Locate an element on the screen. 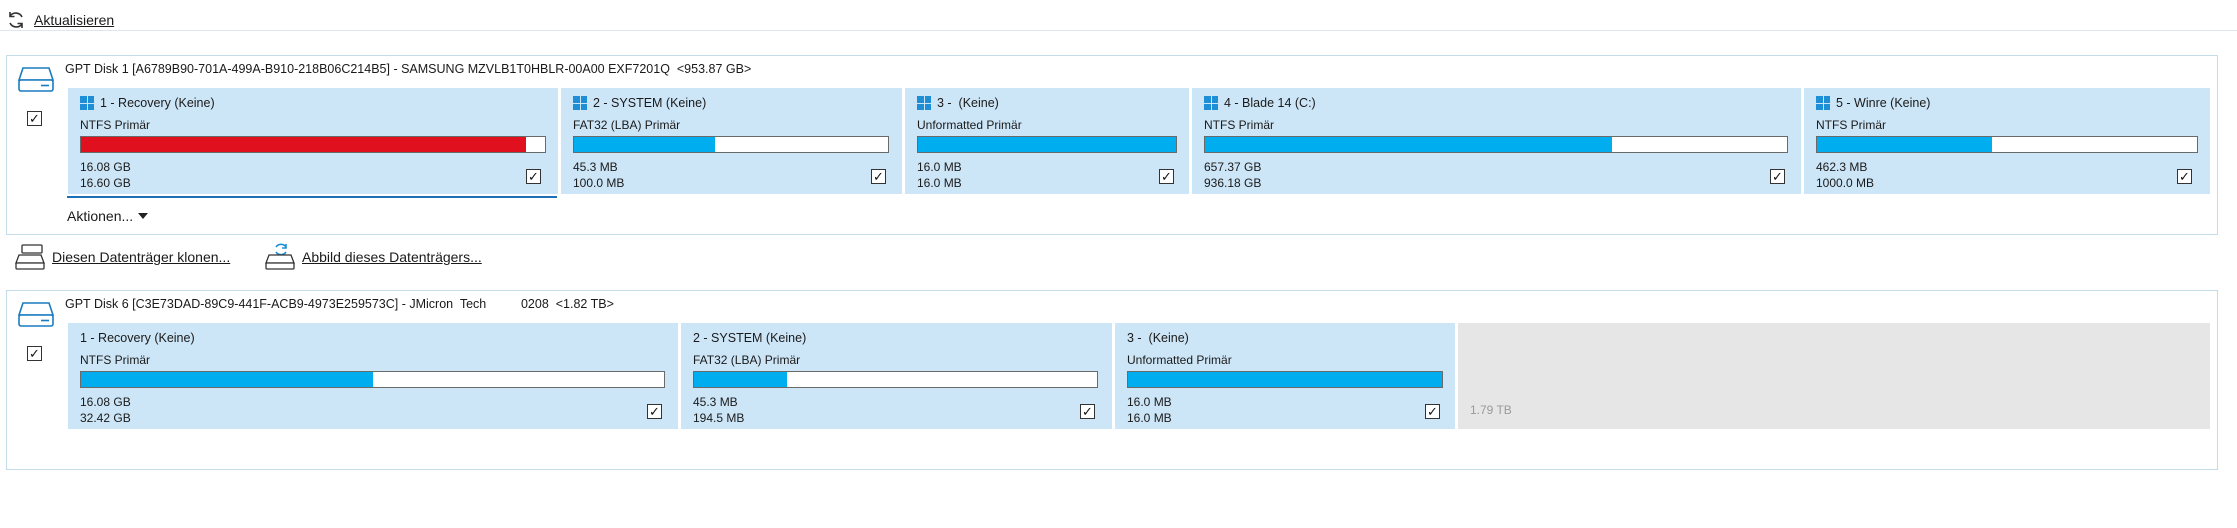 This screenshot has height=528, width=2237. disk-6-checkbox: ✓ is located at coordinates (34, 353).